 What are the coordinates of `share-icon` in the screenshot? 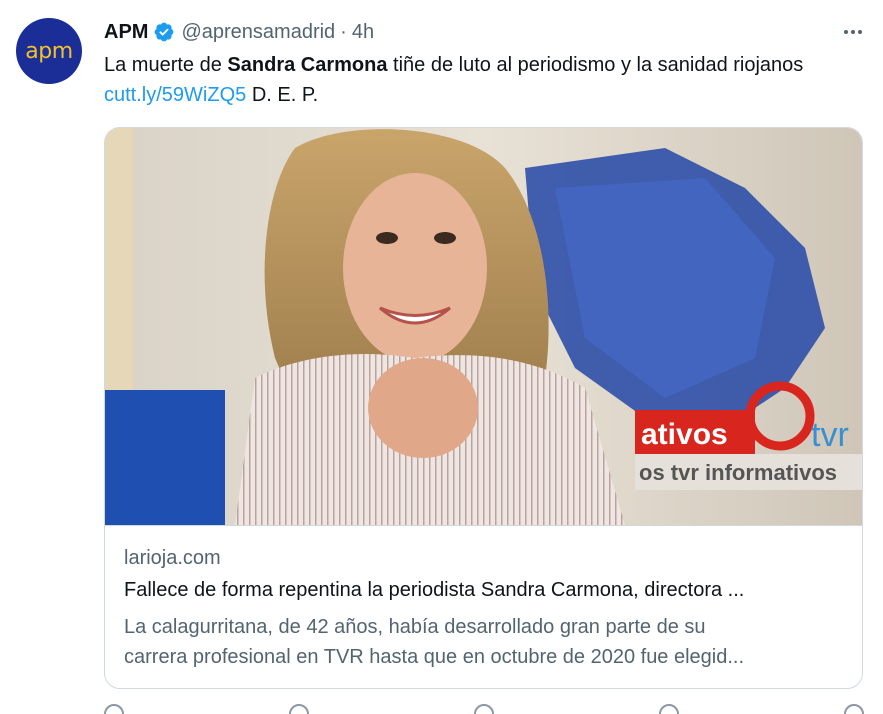 It's located at (854, 709).